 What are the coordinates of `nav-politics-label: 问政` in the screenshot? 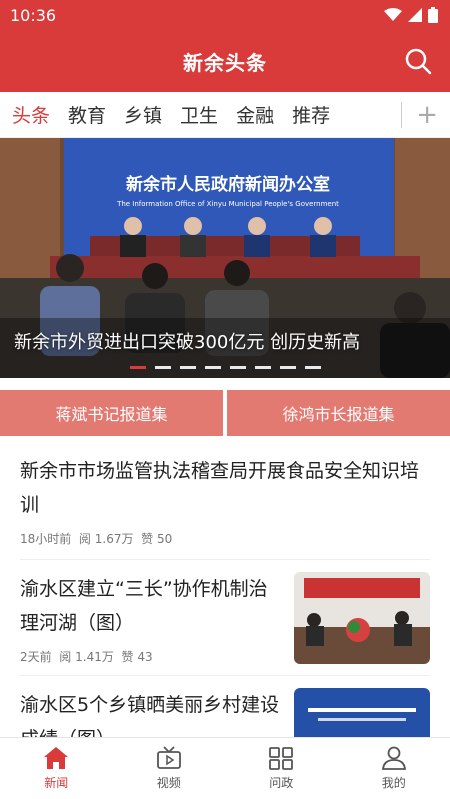 It's located at (281, 783).